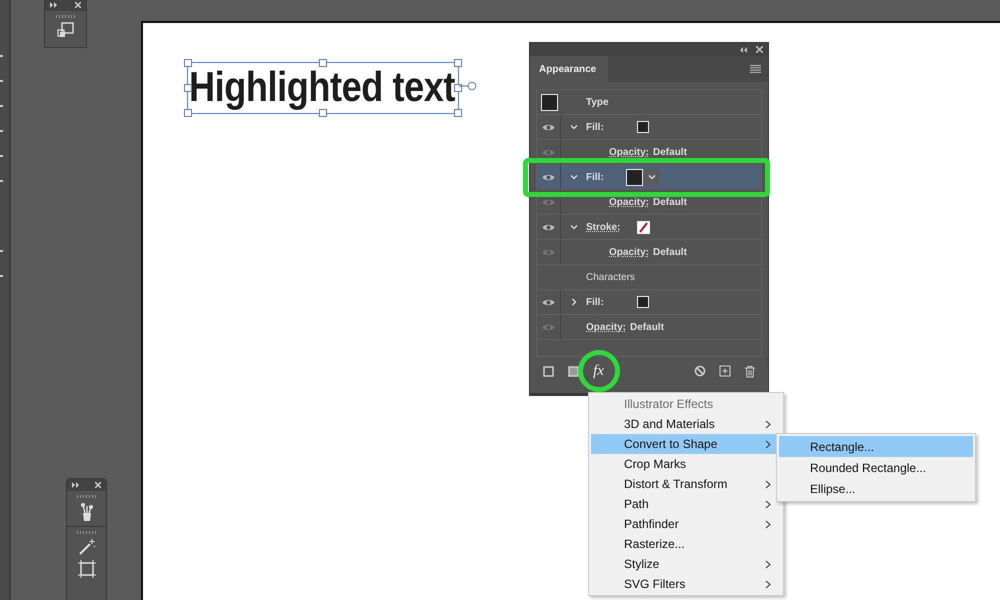 Image resolution: width=1000 pixels, height=600 pixels. I want to click on menu-icon, so click(755, 69).